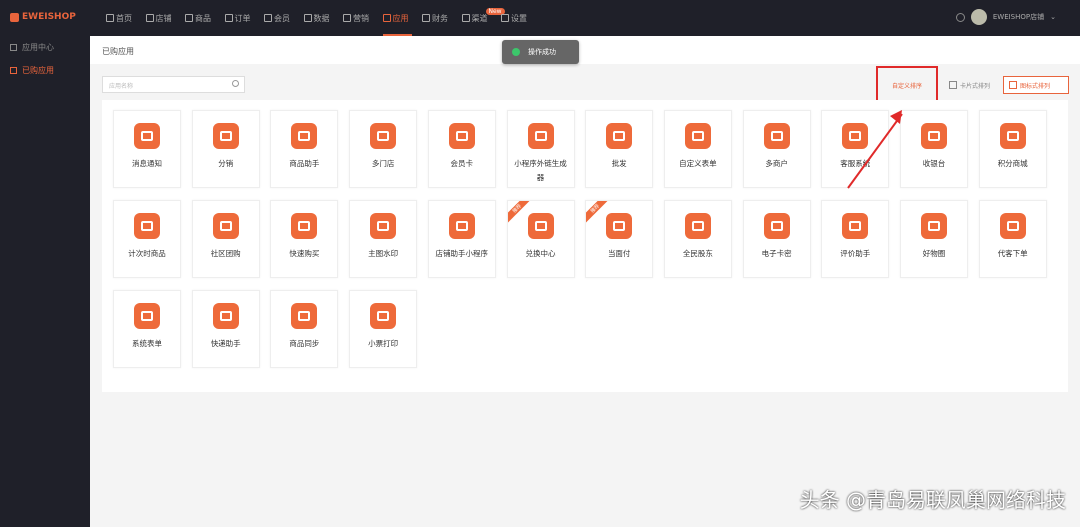  What do you see at coordinates (875, 149) in the screenshot?
I see `annotation-arrow` at bounding box center [875, 149].